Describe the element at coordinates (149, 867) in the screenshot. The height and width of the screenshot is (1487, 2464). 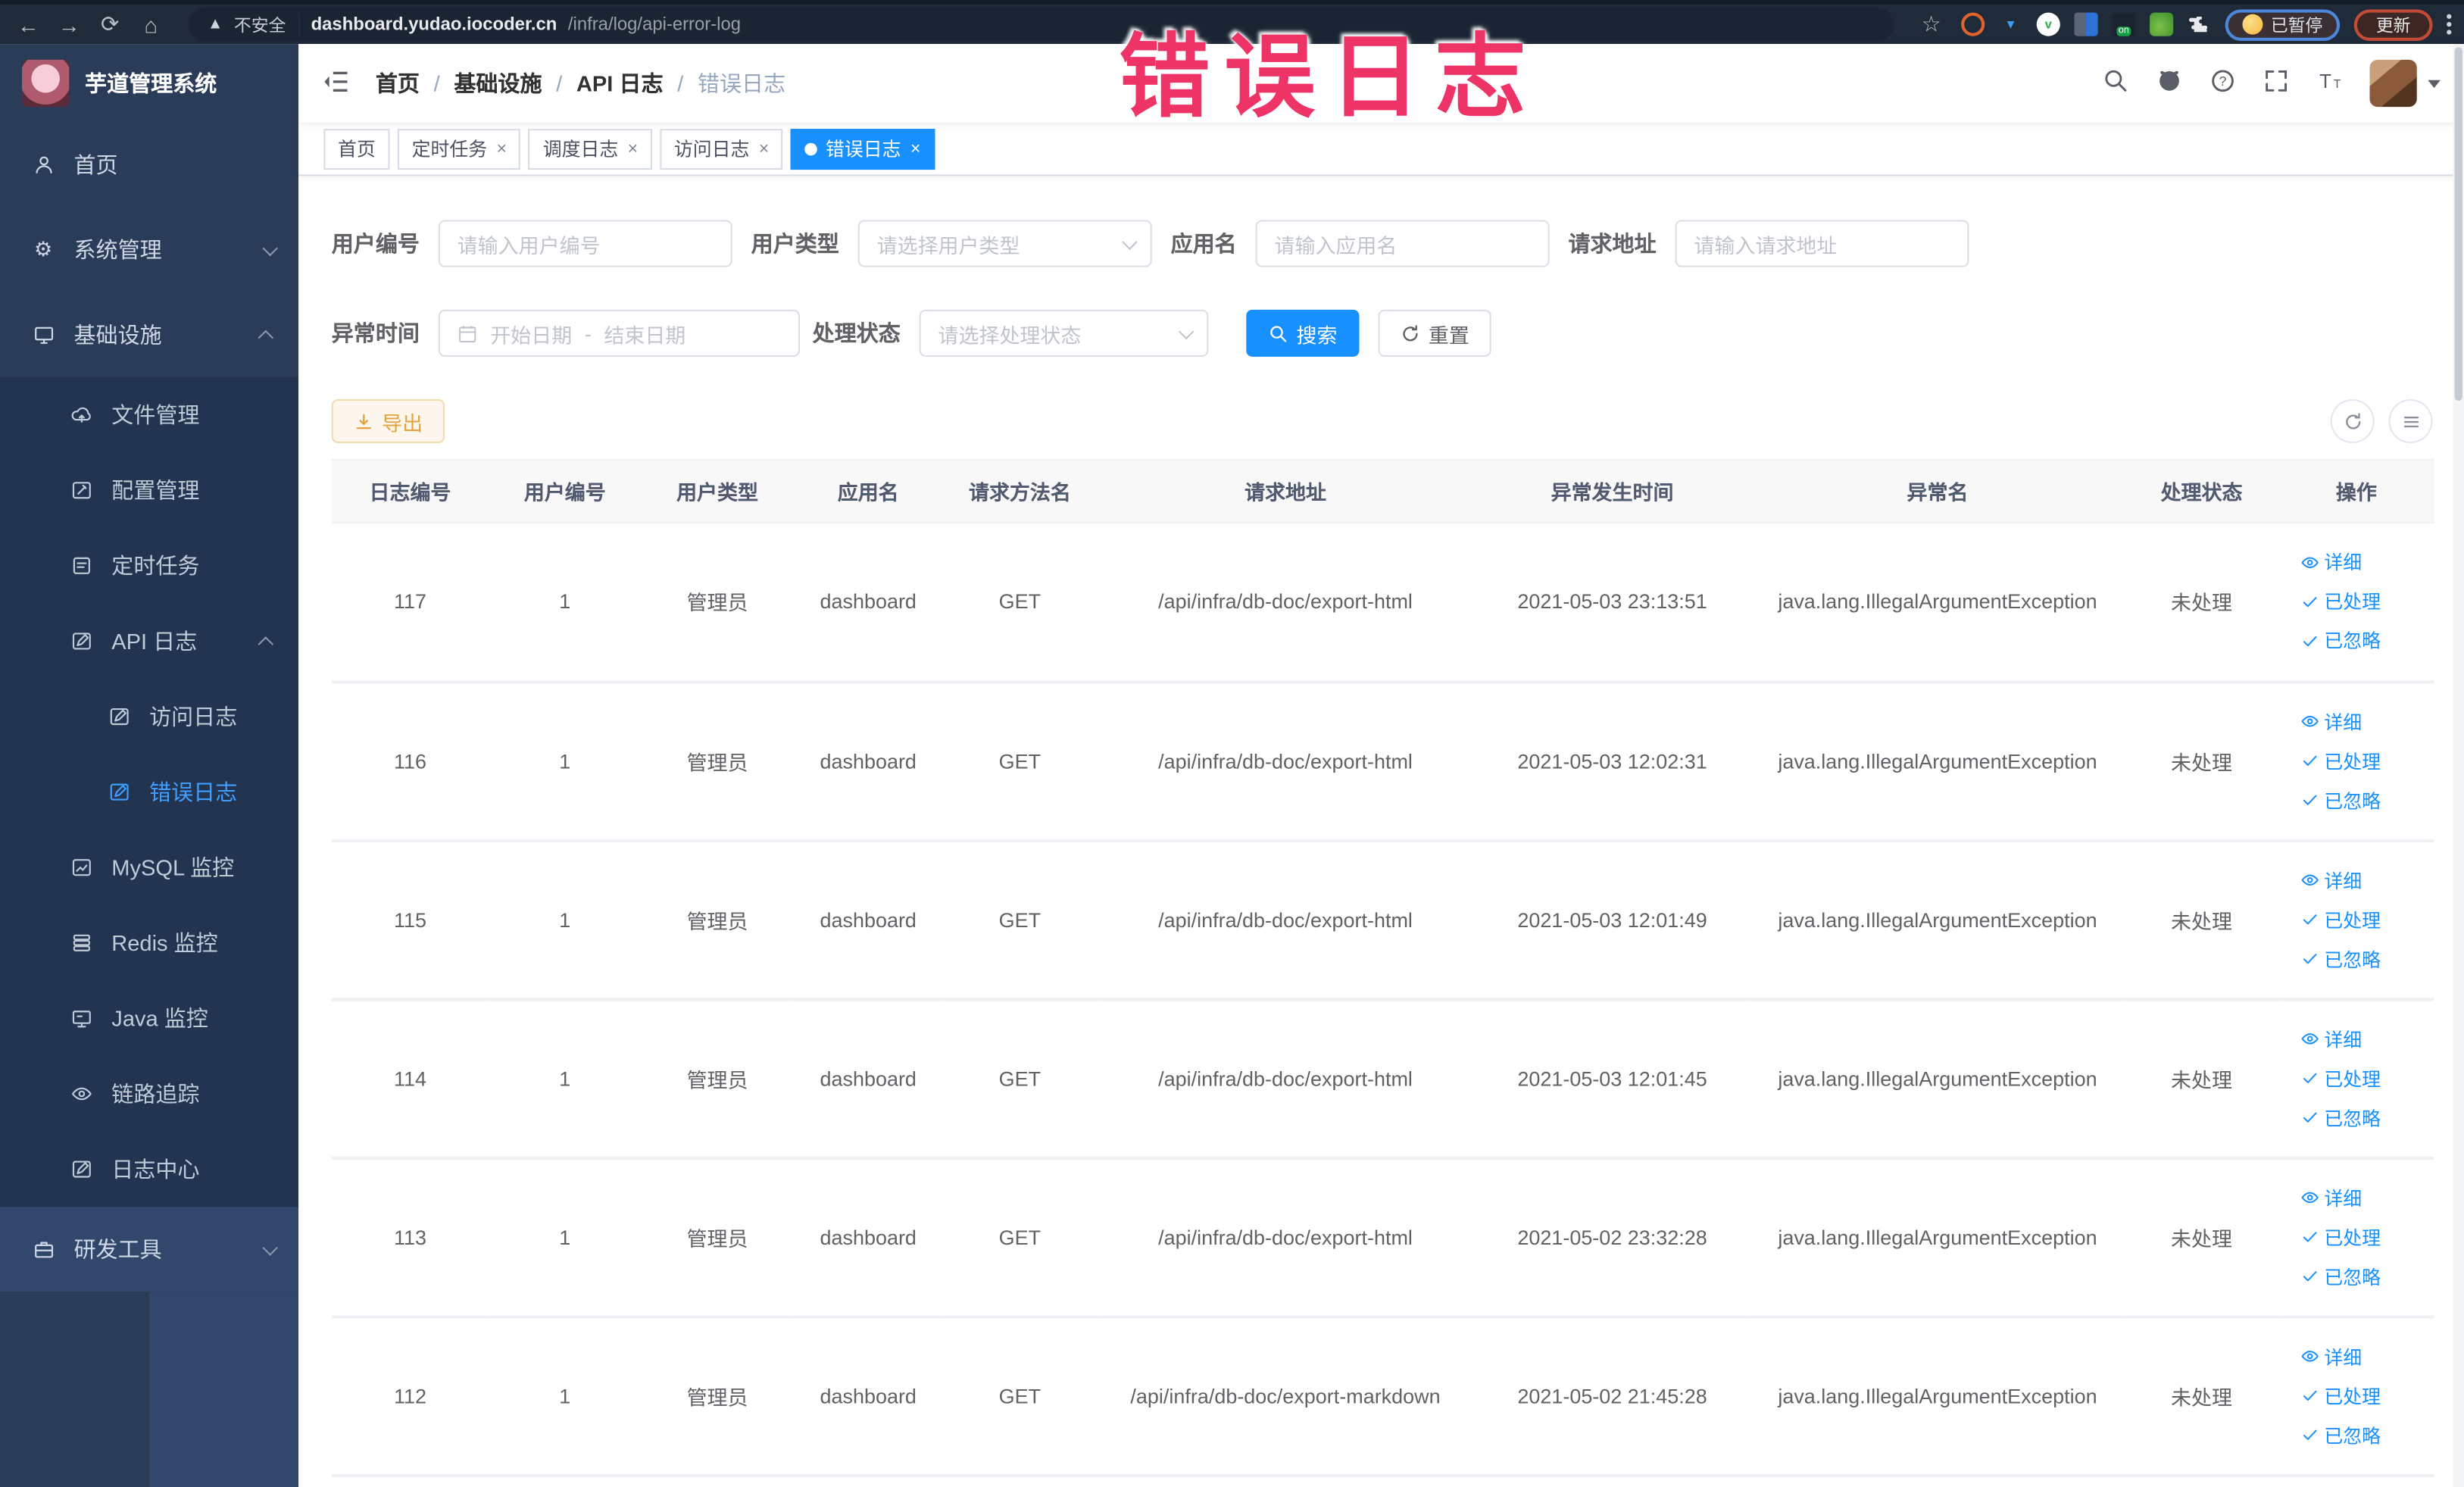
I see `sidebar-item-mysql: MySQL 监控` at that location.